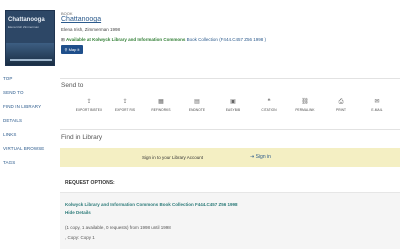  I want to click on map-pin-icon: ⚲, so click(66, 49).